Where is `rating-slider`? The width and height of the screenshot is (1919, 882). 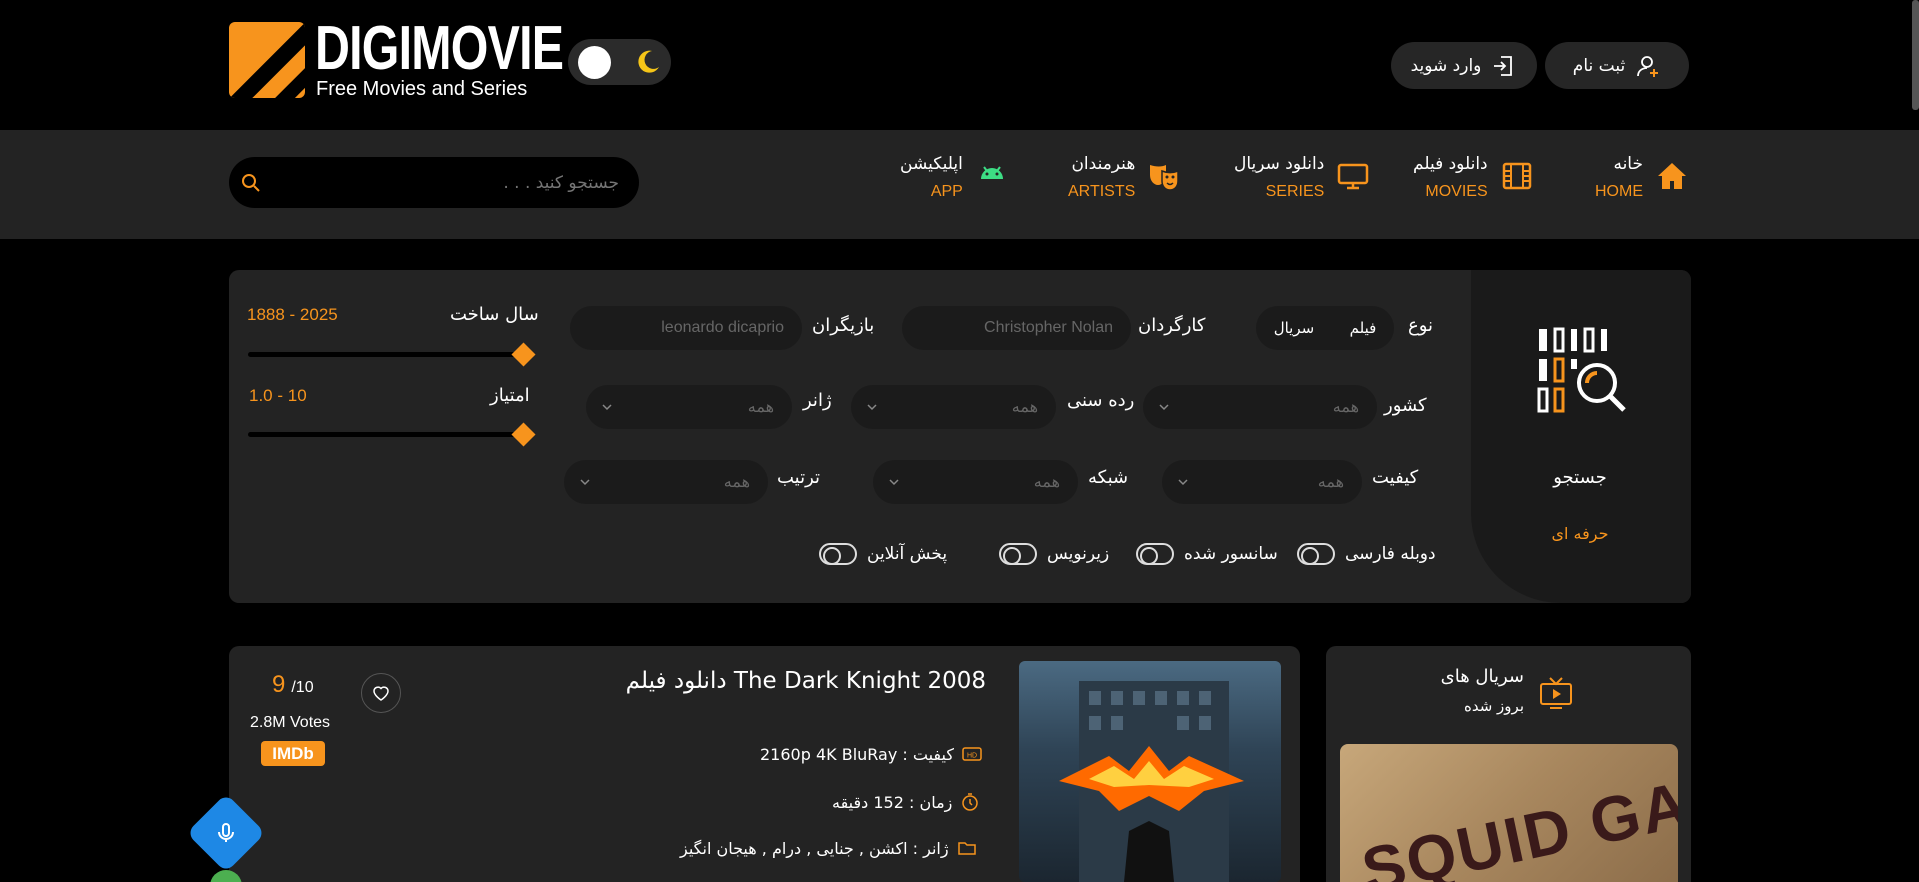 rating-slider is located at coordinates (386, 434).